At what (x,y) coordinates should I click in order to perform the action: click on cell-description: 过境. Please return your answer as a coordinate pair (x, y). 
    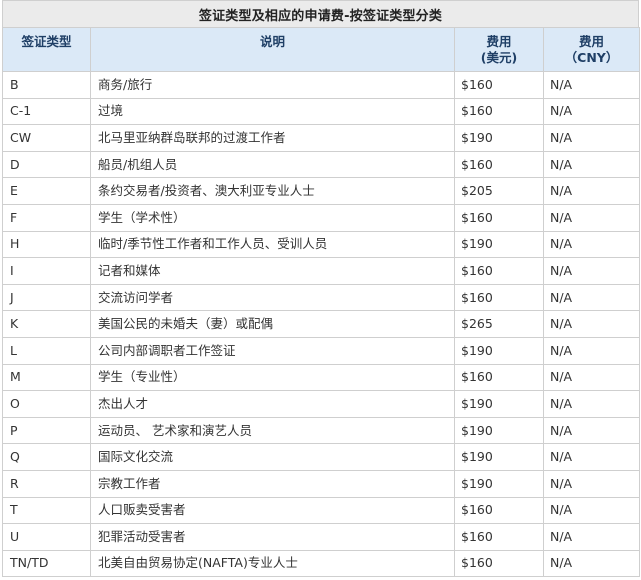
    Looking at the image, I should click on (272, 111).